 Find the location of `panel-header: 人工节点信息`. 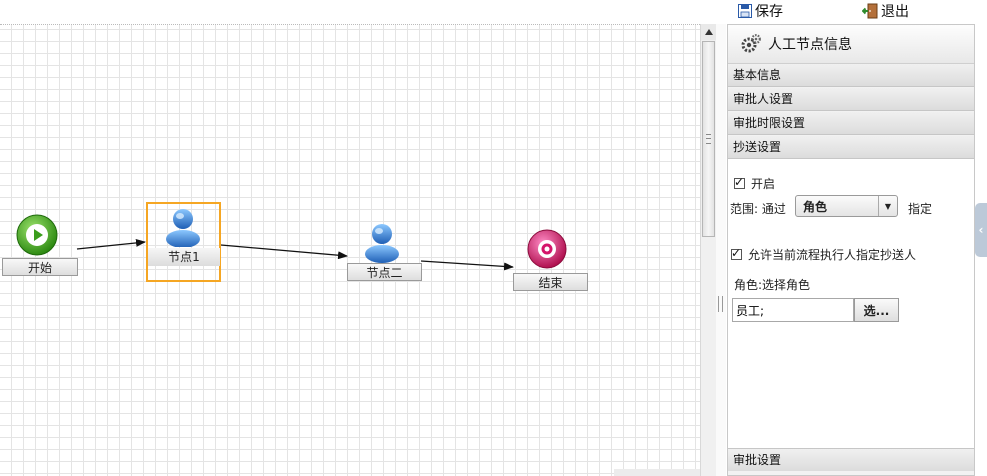

panel-header: 人工节点信息 is located at coordinates (851, 44).